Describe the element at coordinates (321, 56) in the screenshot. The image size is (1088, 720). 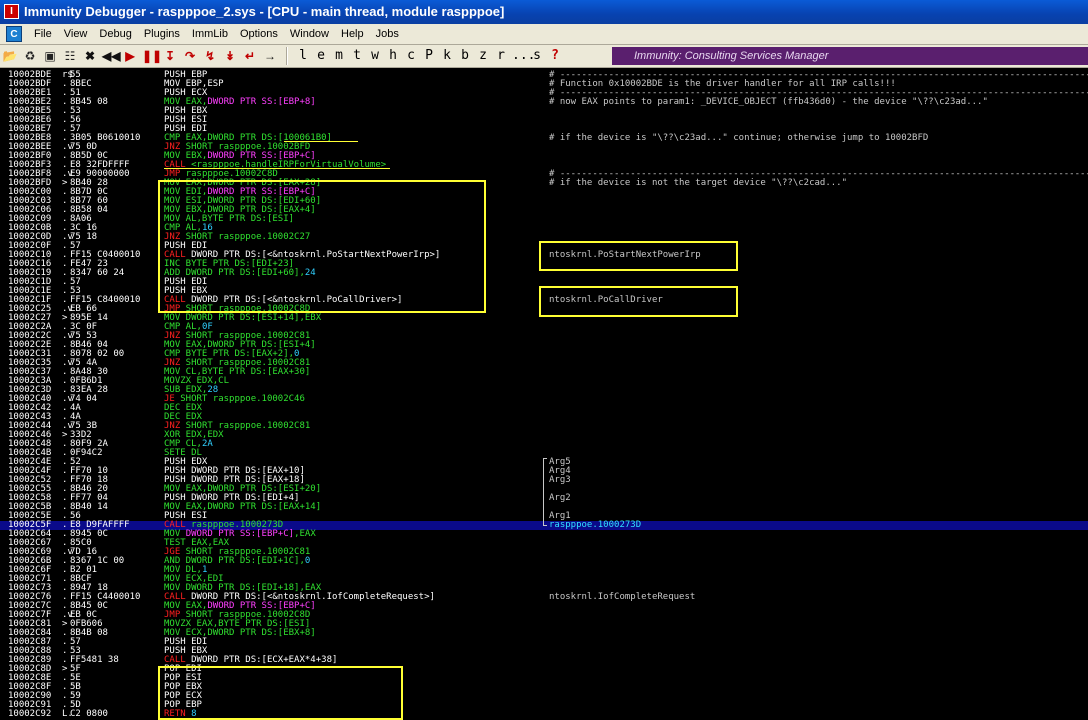
I see `executable-modules-button: e` at that location.